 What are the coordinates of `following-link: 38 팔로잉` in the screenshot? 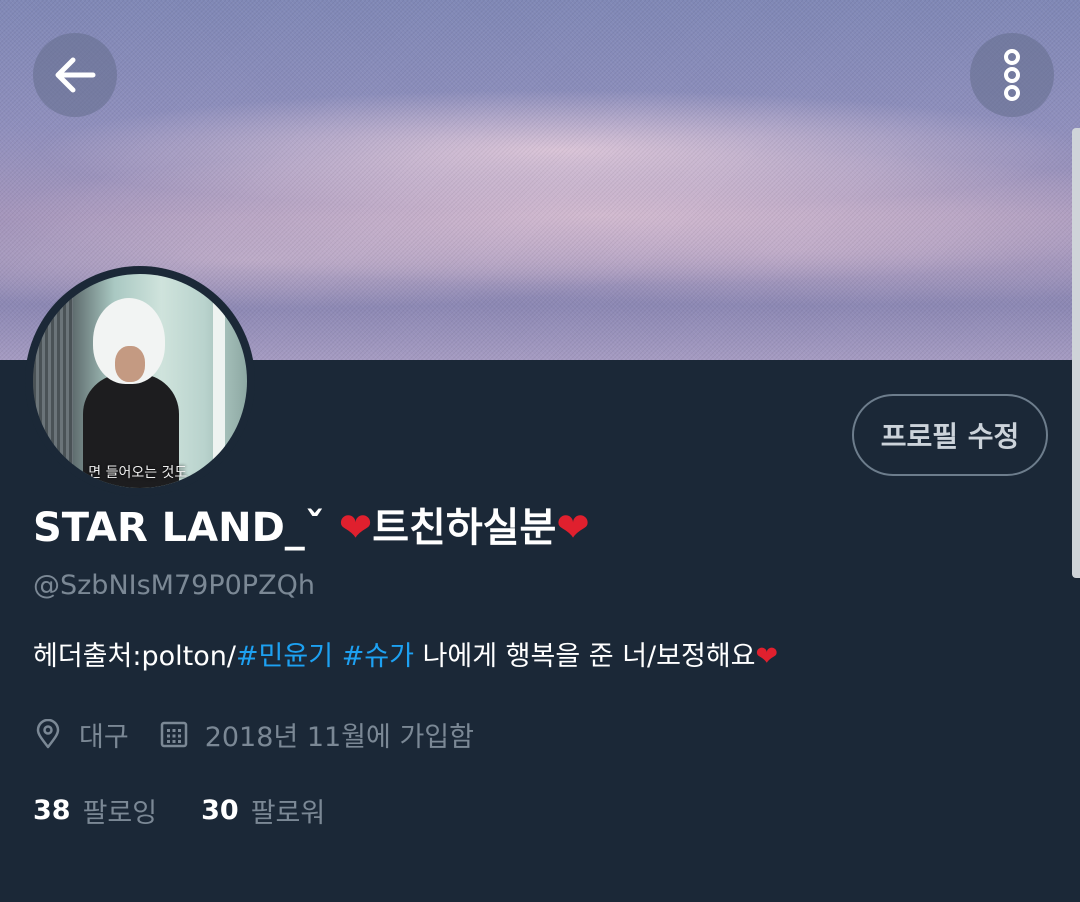 It's located at (95, 810).